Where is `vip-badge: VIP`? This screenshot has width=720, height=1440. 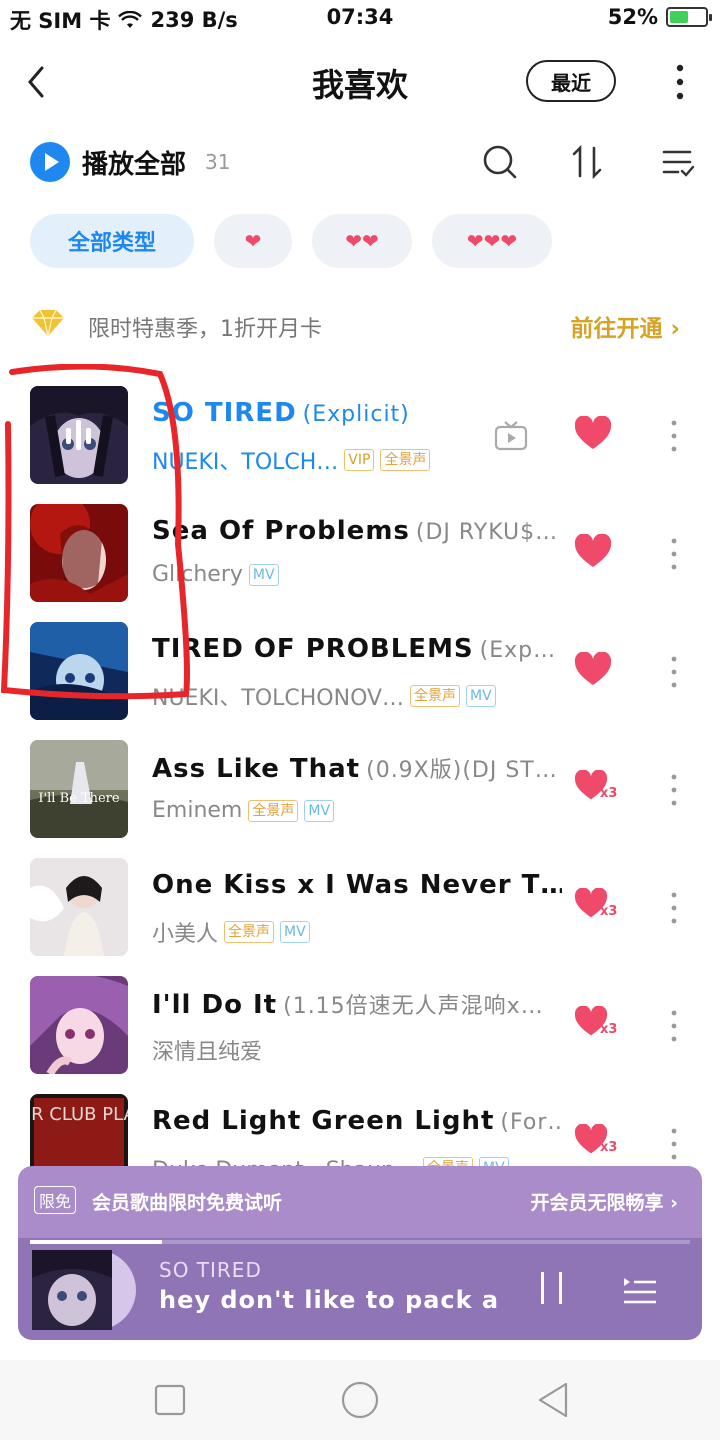 vip-badge: VIP is located at coordinates (359, 460).